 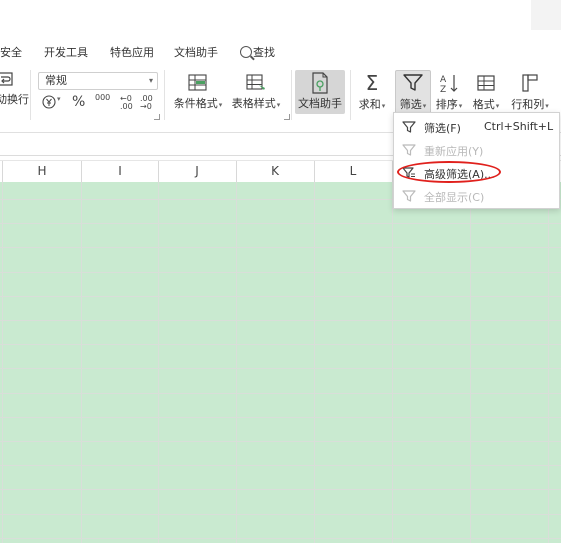 What do you see at coordinates (413, 104) in the screenshot?
I see `filter-label: 筛选▾` at bounding box center [413, 104].